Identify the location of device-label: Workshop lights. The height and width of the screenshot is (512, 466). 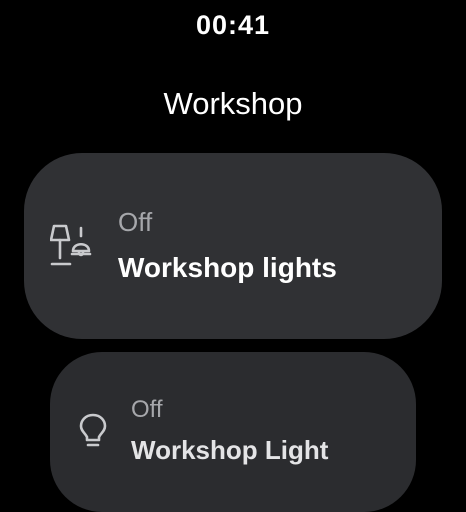
(227, 267).